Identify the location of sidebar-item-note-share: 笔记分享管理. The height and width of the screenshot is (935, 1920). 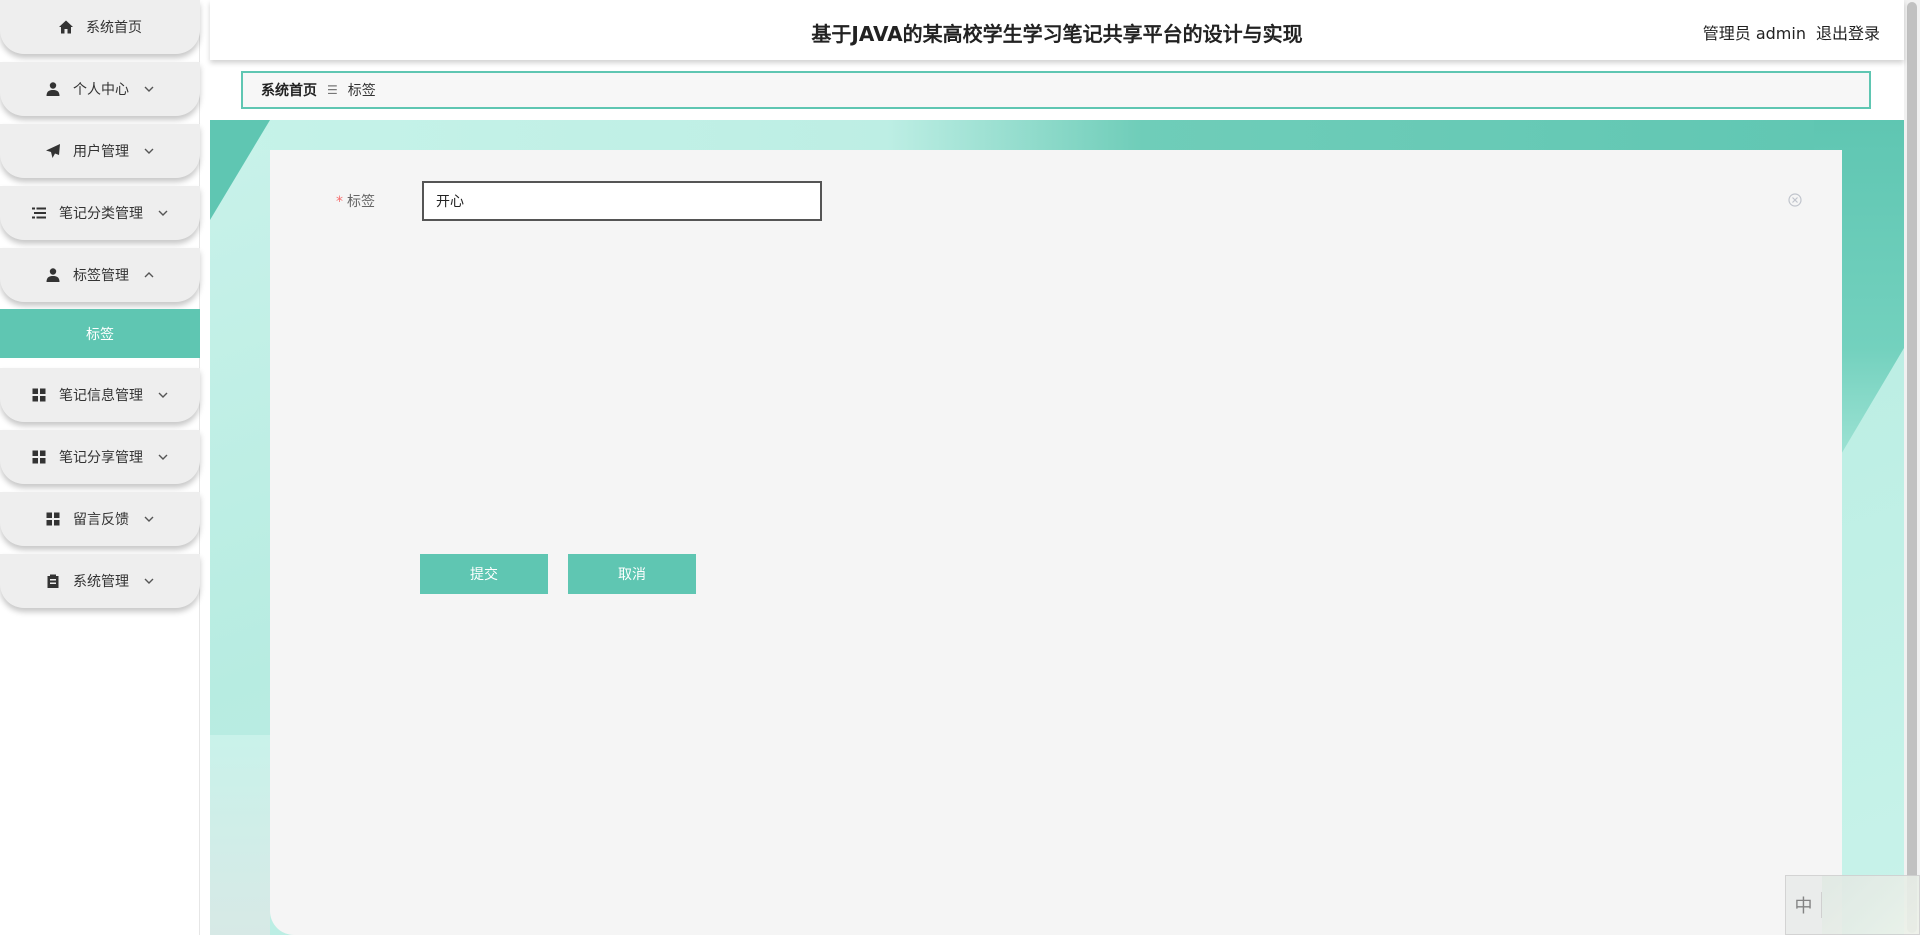
(100, 457).